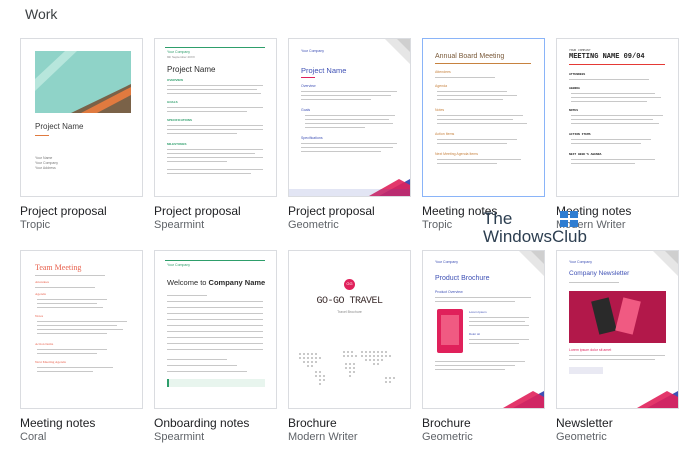 This screenshot has height=459, width=700. I want to click on tropic-header-art, so click(81, 79).